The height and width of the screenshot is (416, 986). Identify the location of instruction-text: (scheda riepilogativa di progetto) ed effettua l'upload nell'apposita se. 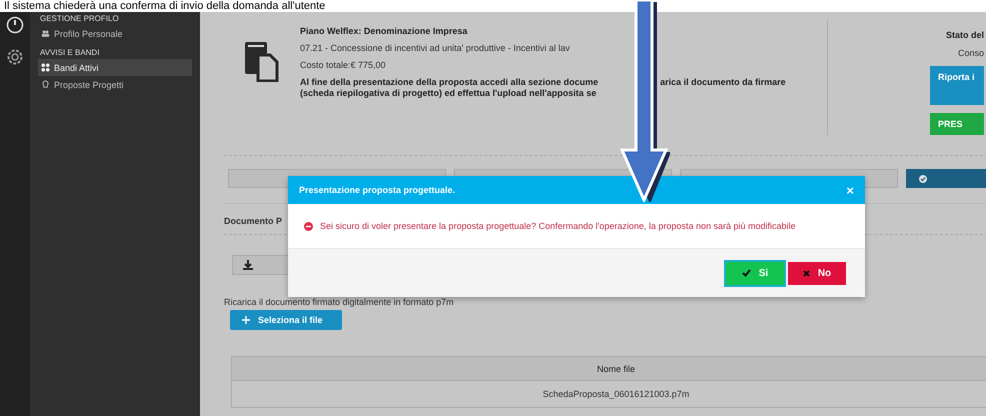
(449, 93).